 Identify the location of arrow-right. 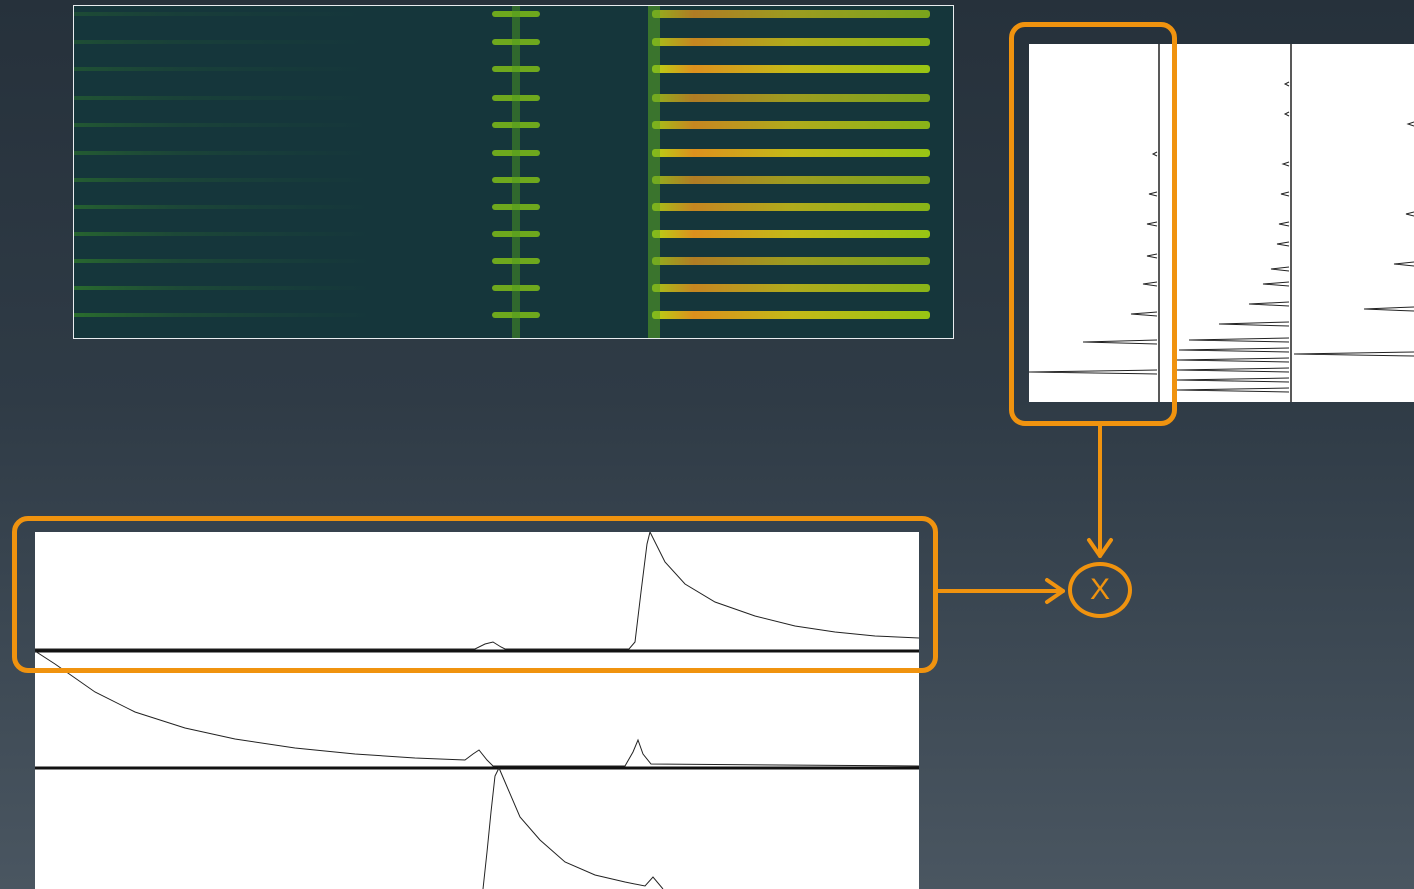
(1000, 591).